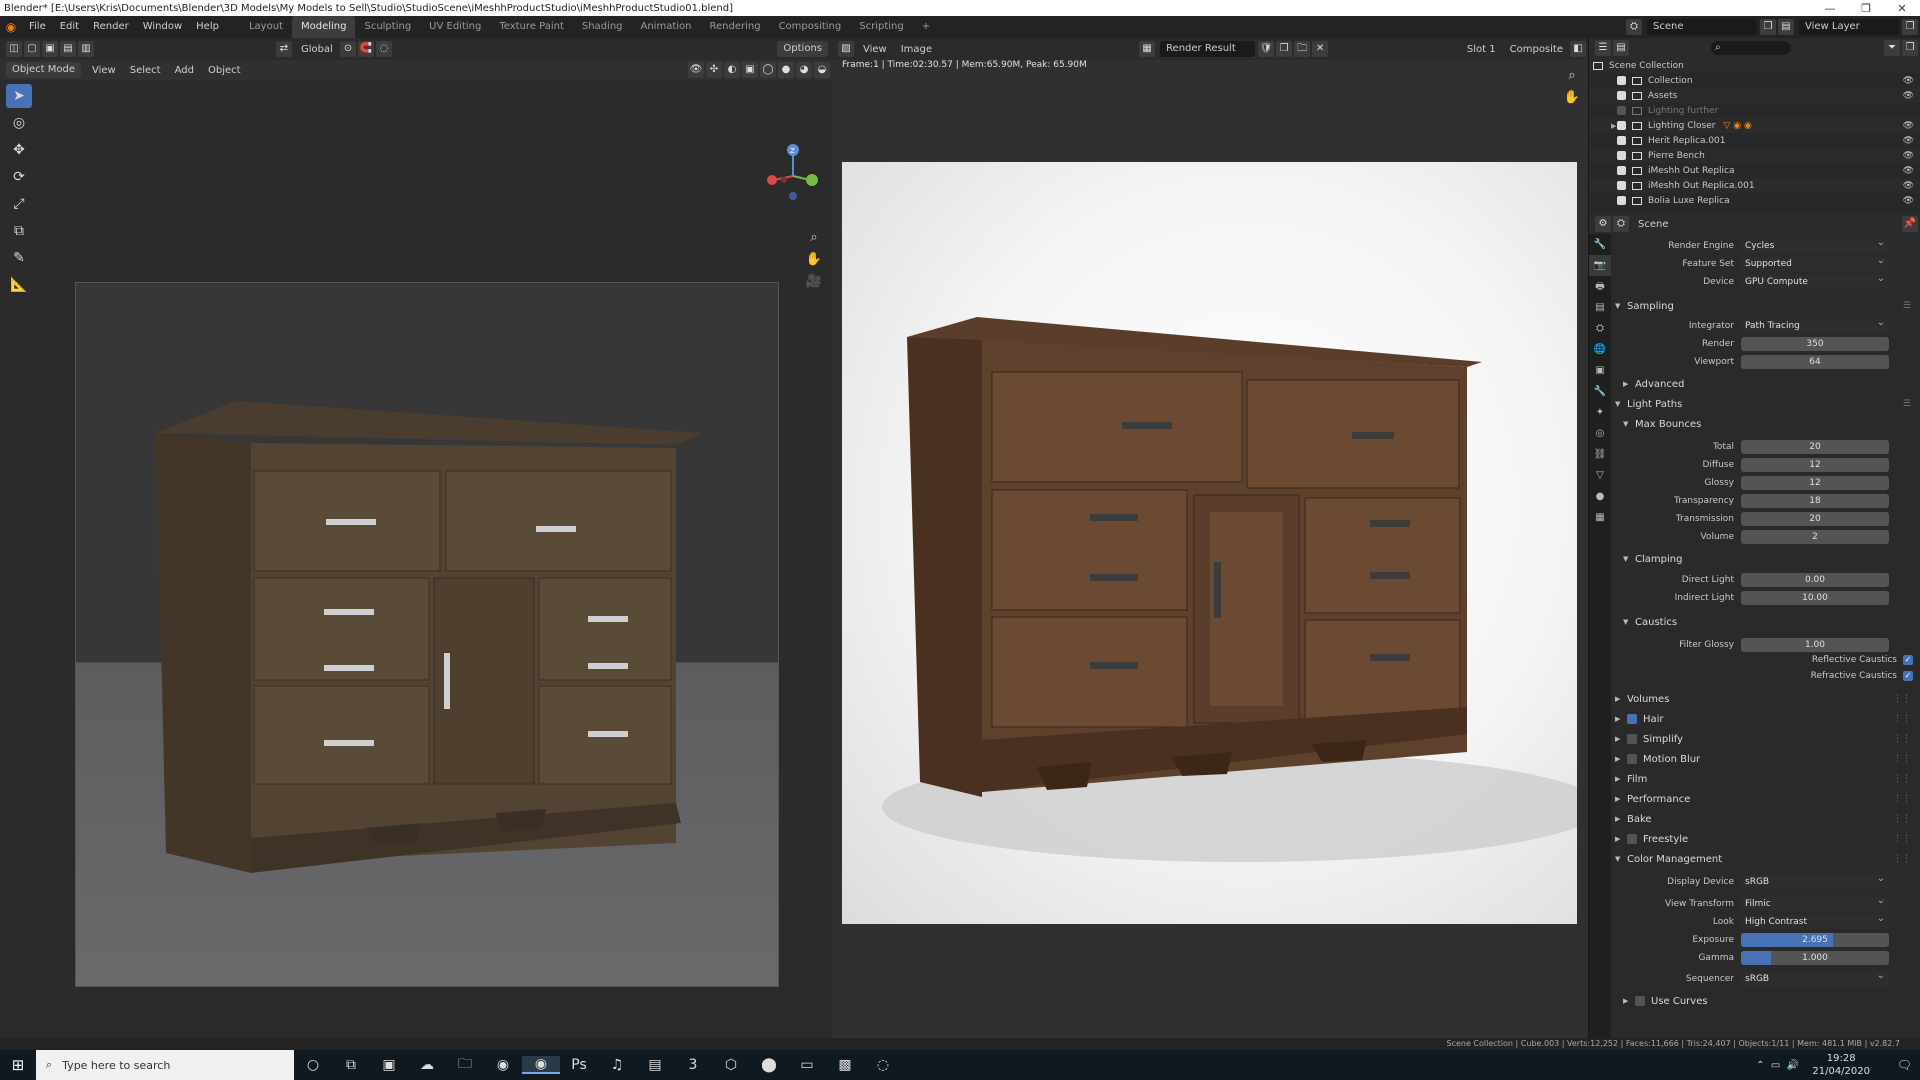 This screenshot has width=1920, height=1080. What do you see at coordinates (266, 27) in the screenshot?
I see `tab-layout: Layout` at bounding box center [266, 27].